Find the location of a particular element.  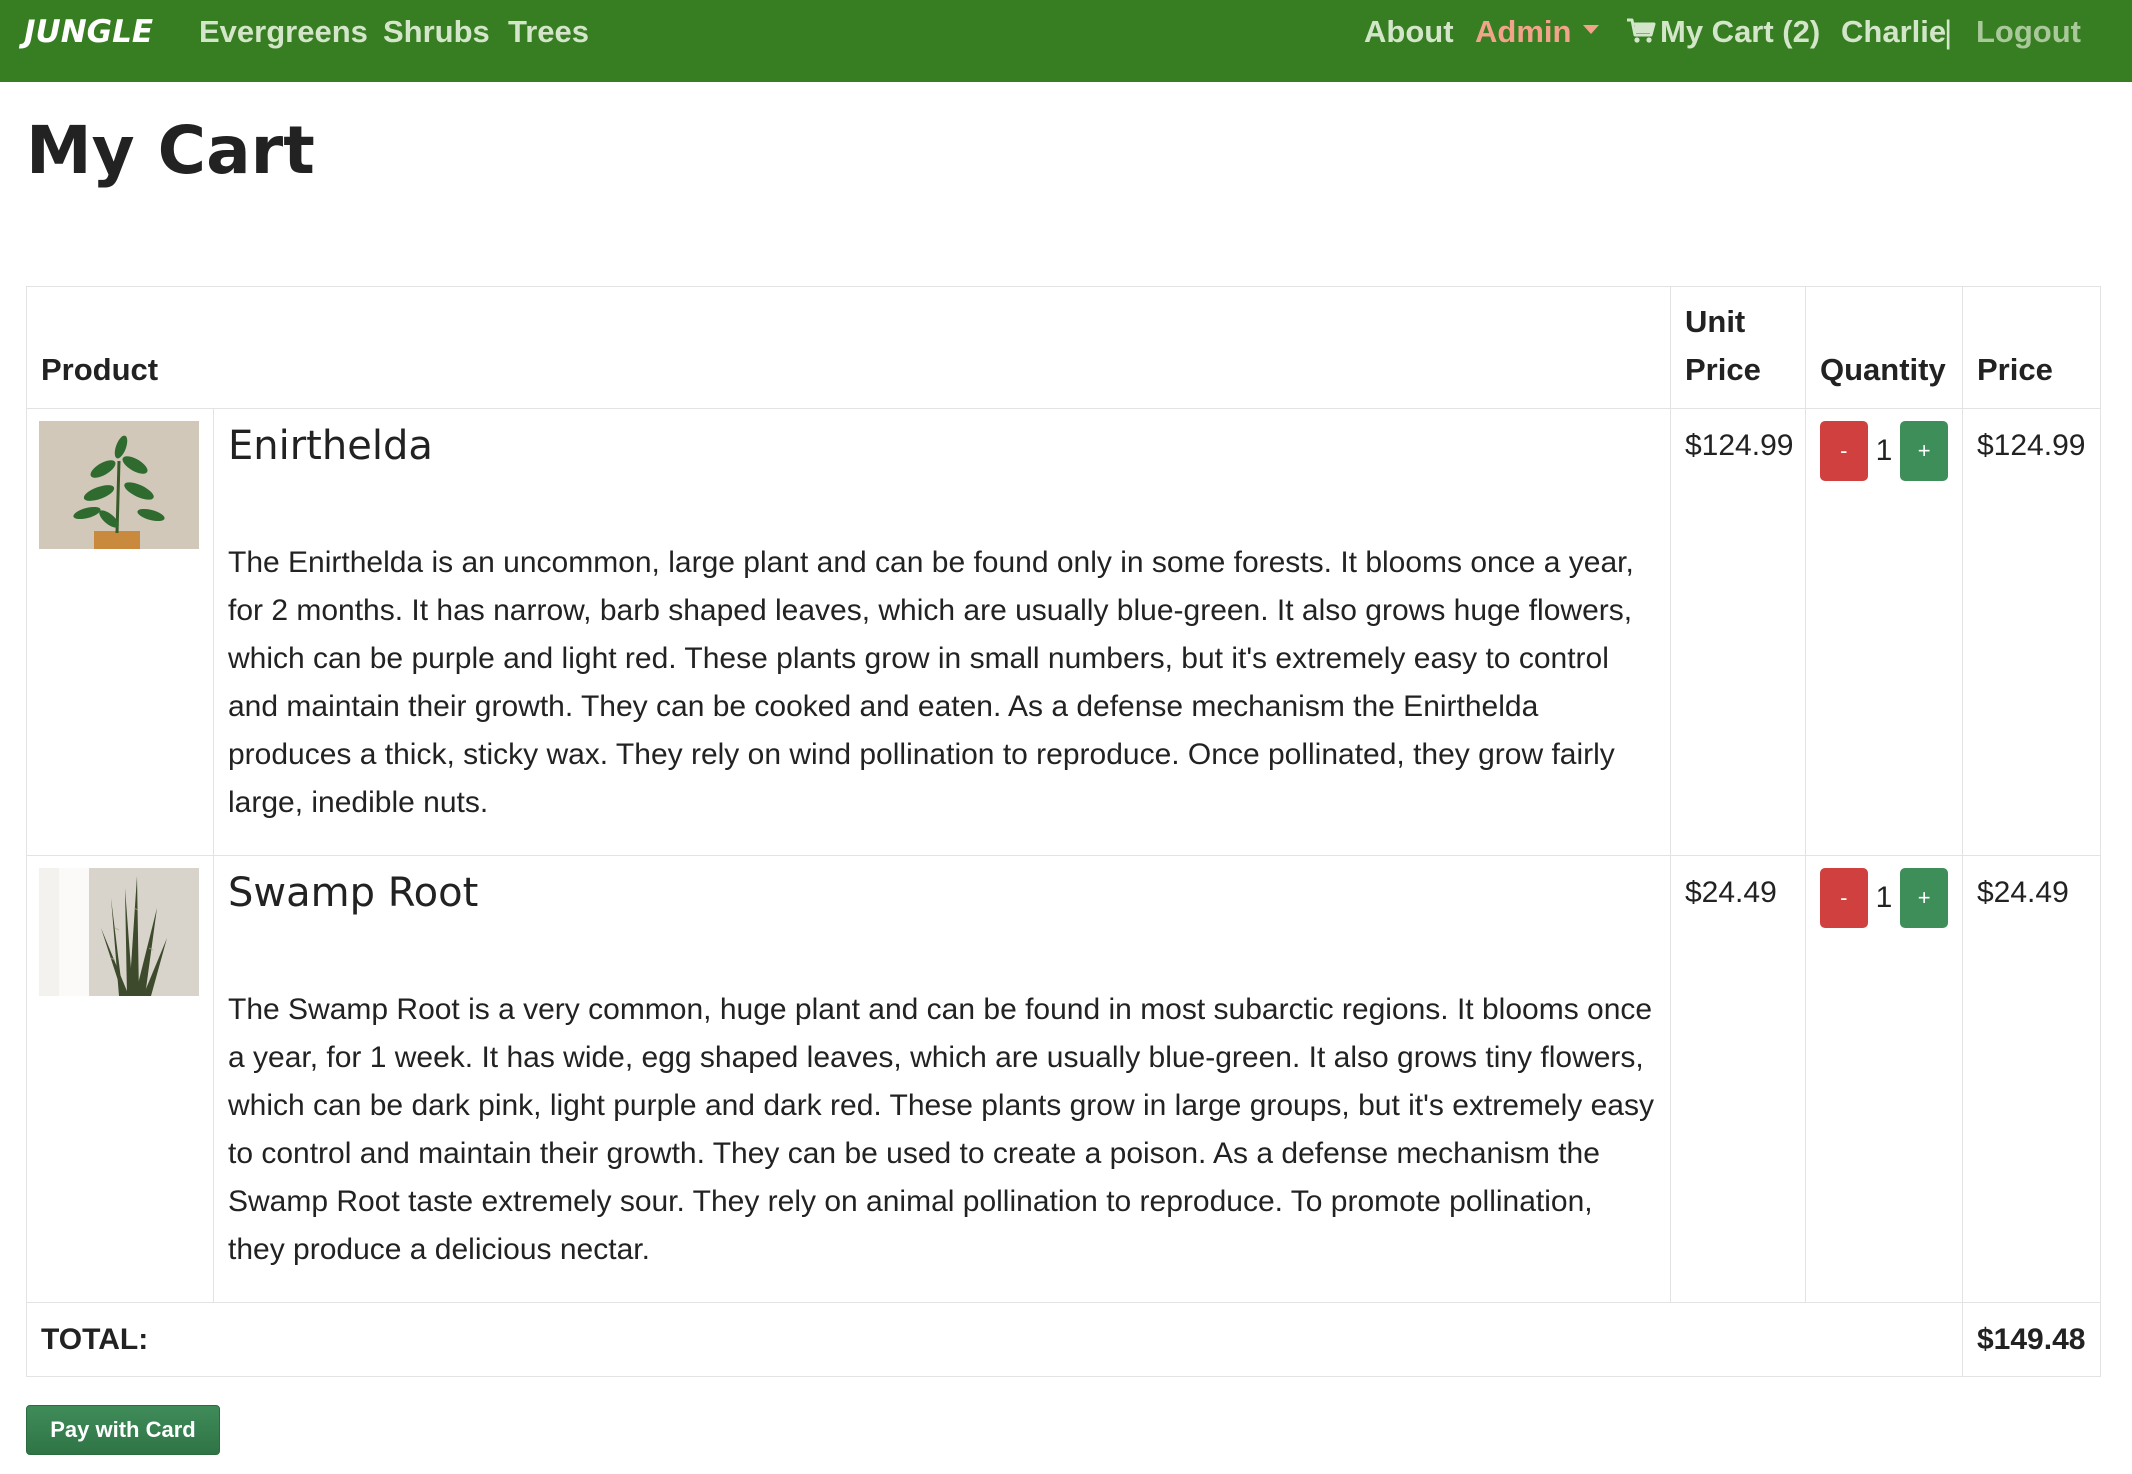

shopping-cart-icon is located at coordinates (1641, 30).